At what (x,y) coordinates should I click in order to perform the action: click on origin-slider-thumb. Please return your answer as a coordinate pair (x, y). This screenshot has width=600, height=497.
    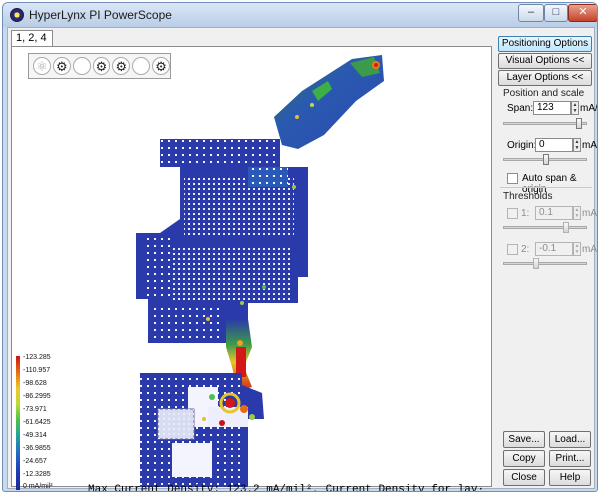
    Looking at the image, I should click on (546, 159).